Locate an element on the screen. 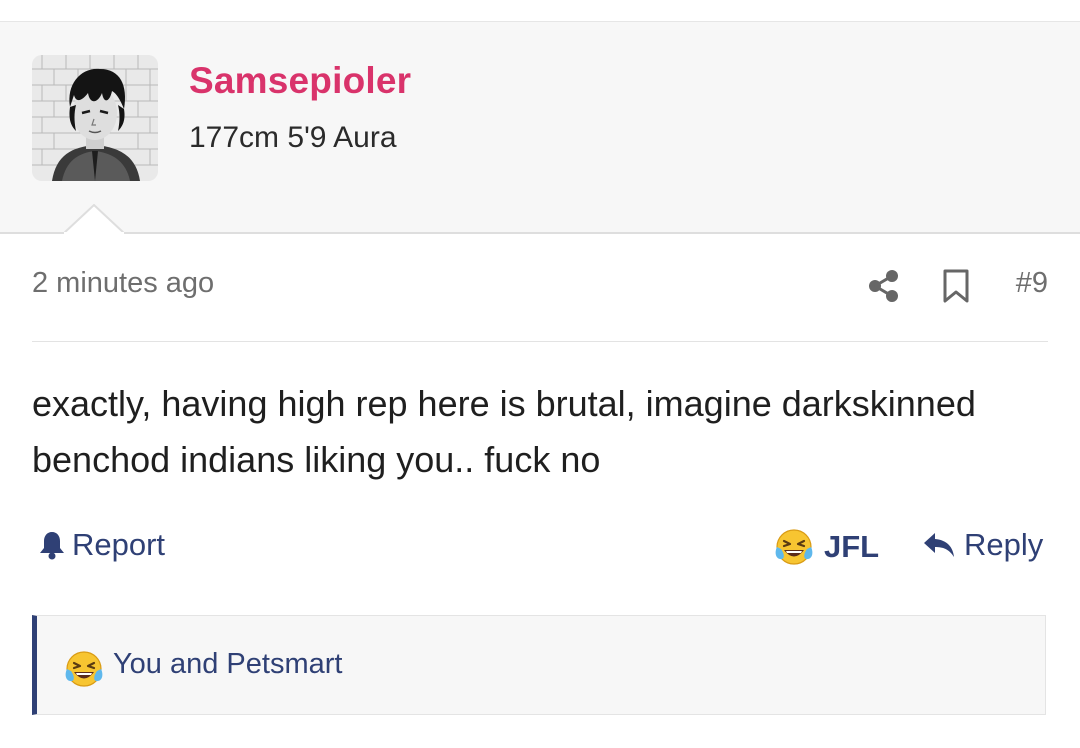 The height and width of the screenshot is (748, 1080). user-title: 177cm 5'9 Aura is located at coordinates (293, 137).